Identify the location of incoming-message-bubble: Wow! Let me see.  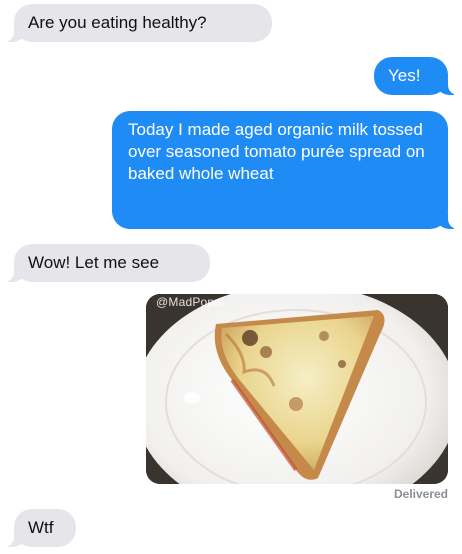
(106, 263).